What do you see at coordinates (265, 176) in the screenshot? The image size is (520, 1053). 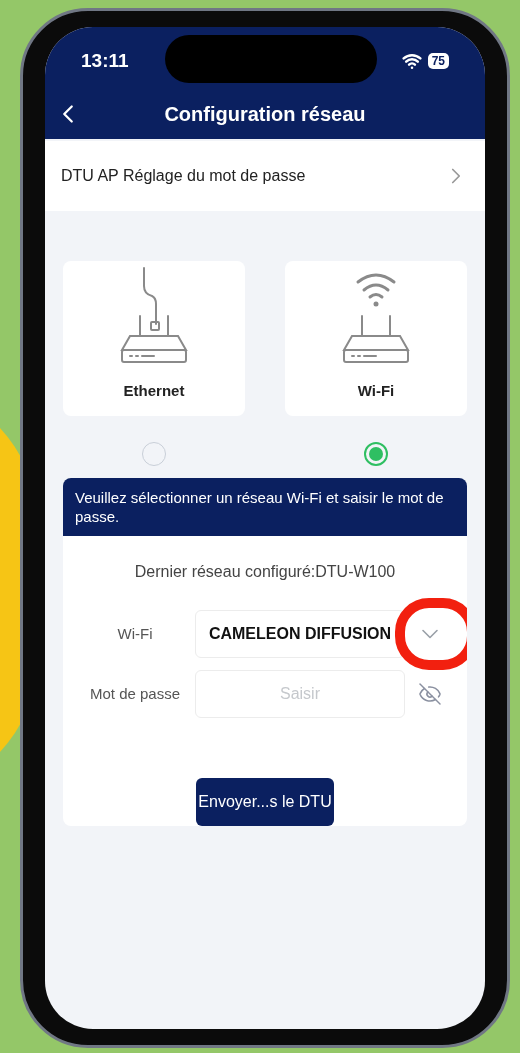 I see `settings-row: DTU AP Réglage du mot de passe` at bounding box center [265, 176].